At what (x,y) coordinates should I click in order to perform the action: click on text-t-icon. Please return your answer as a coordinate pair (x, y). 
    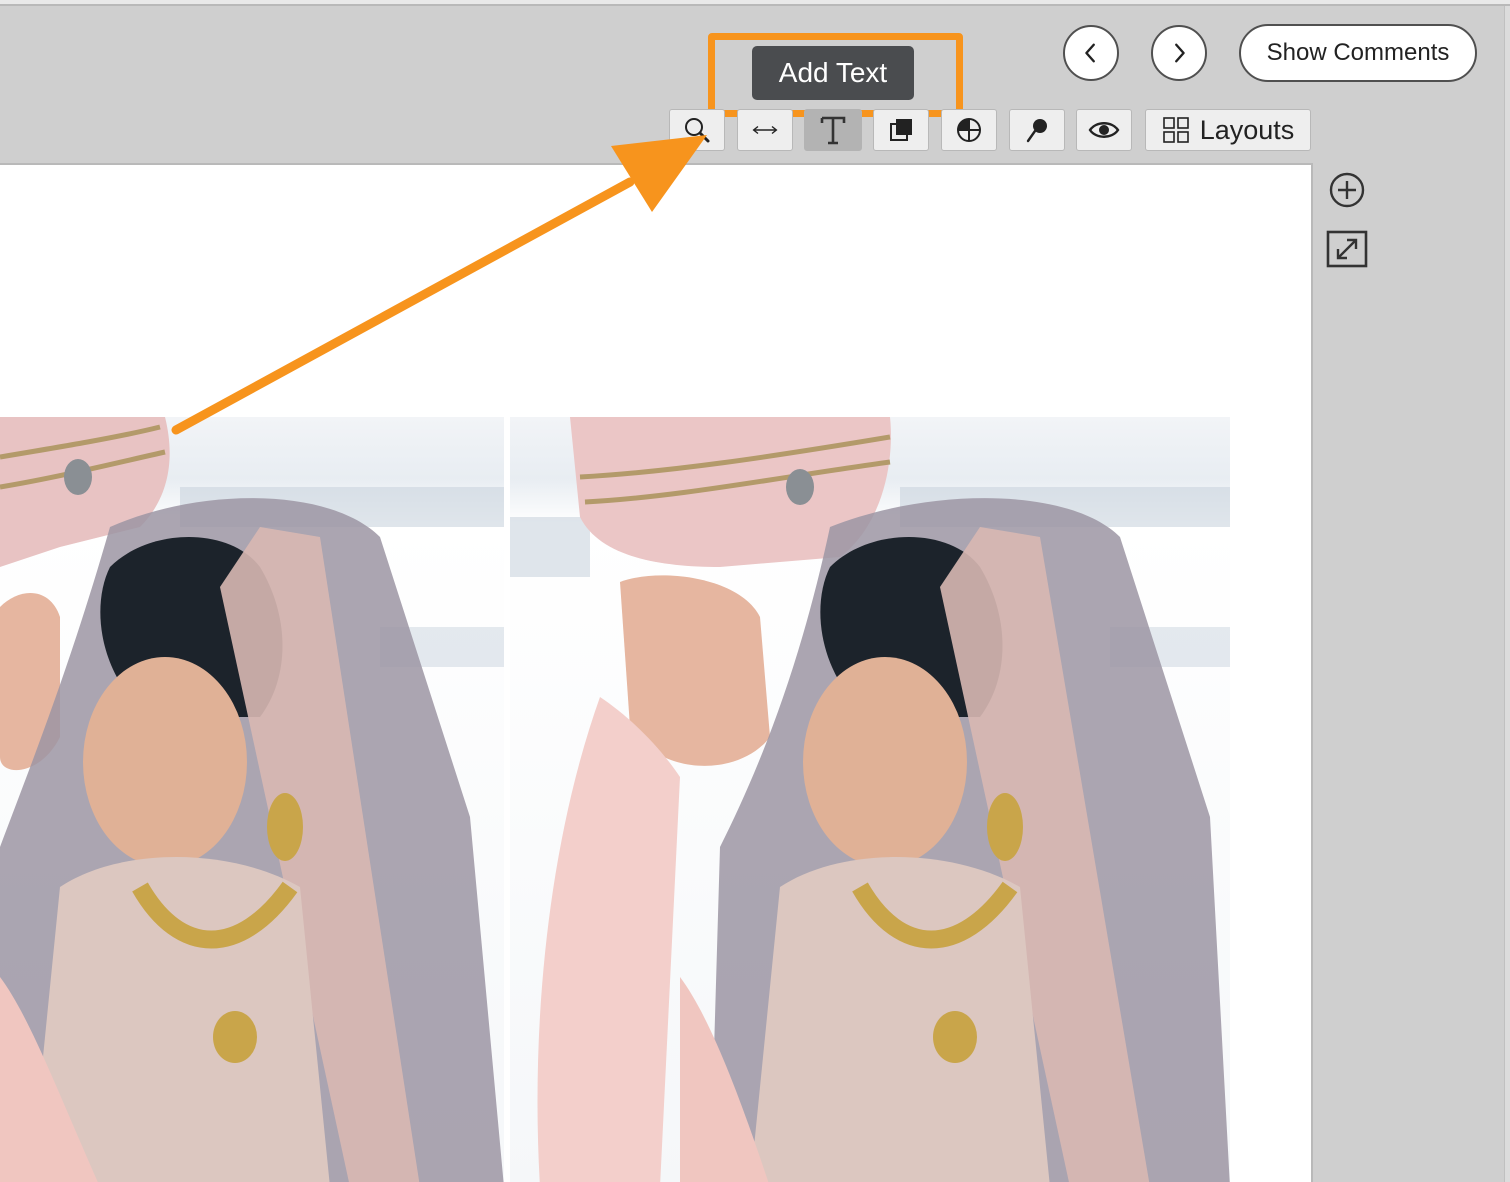
    Looking at the image, I should click on (833, 130).